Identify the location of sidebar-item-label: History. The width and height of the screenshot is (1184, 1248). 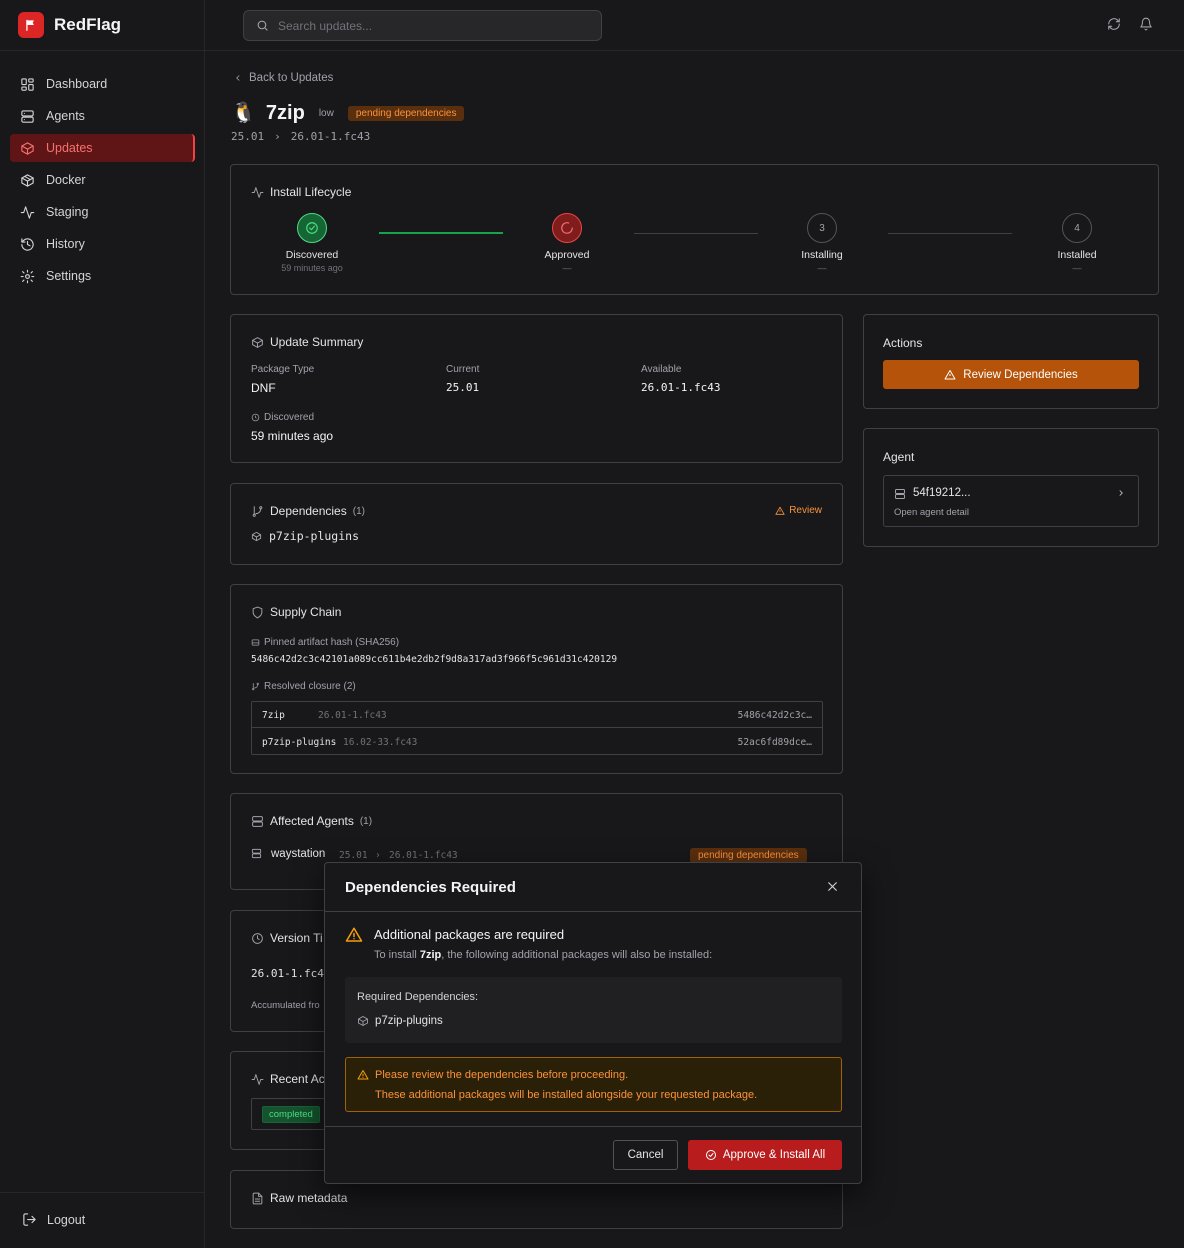
(65, 244).